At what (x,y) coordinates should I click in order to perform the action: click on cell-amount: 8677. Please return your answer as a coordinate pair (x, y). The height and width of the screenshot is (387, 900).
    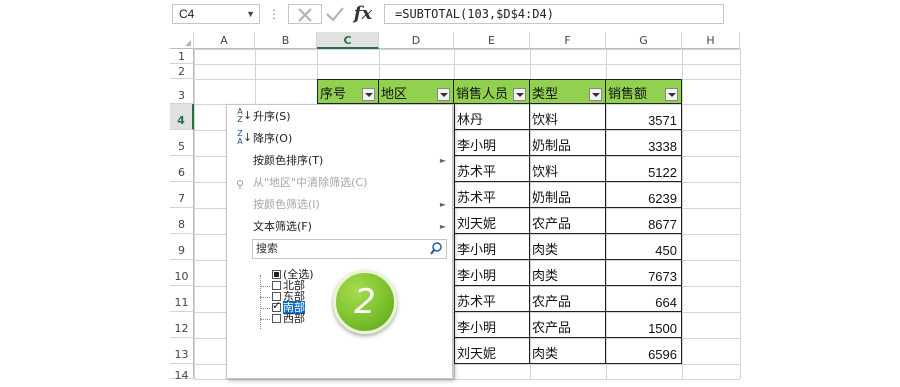
    Looking at the image, I should click on (644, 221).